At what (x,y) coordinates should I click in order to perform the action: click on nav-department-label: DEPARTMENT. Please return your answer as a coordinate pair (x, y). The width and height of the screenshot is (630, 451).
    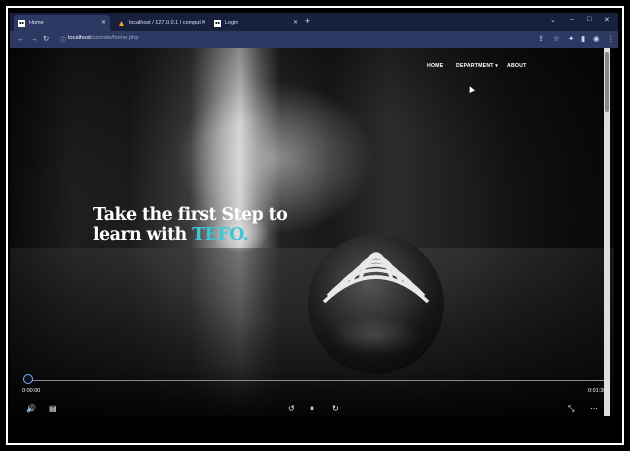
    Looking at the image, I should click on (475, 66).